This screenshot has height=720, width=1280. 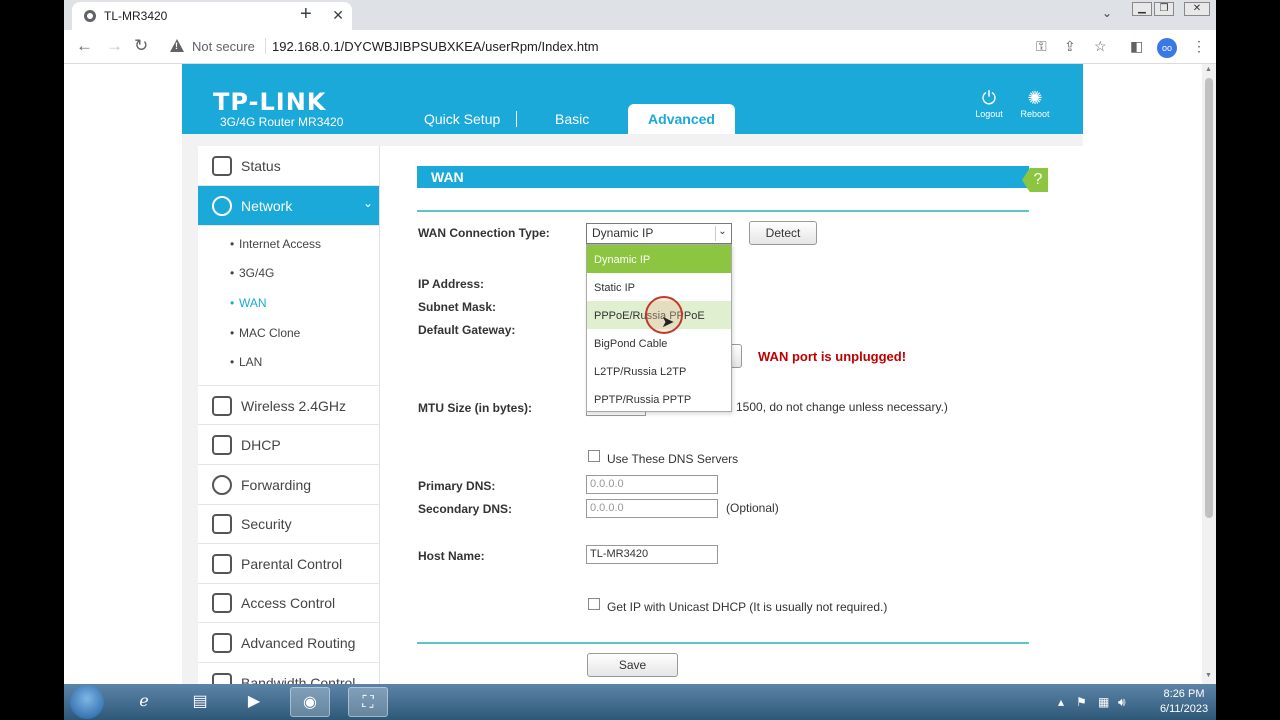 I want to click on new-tab-button: +, so click(x=306, y=14).